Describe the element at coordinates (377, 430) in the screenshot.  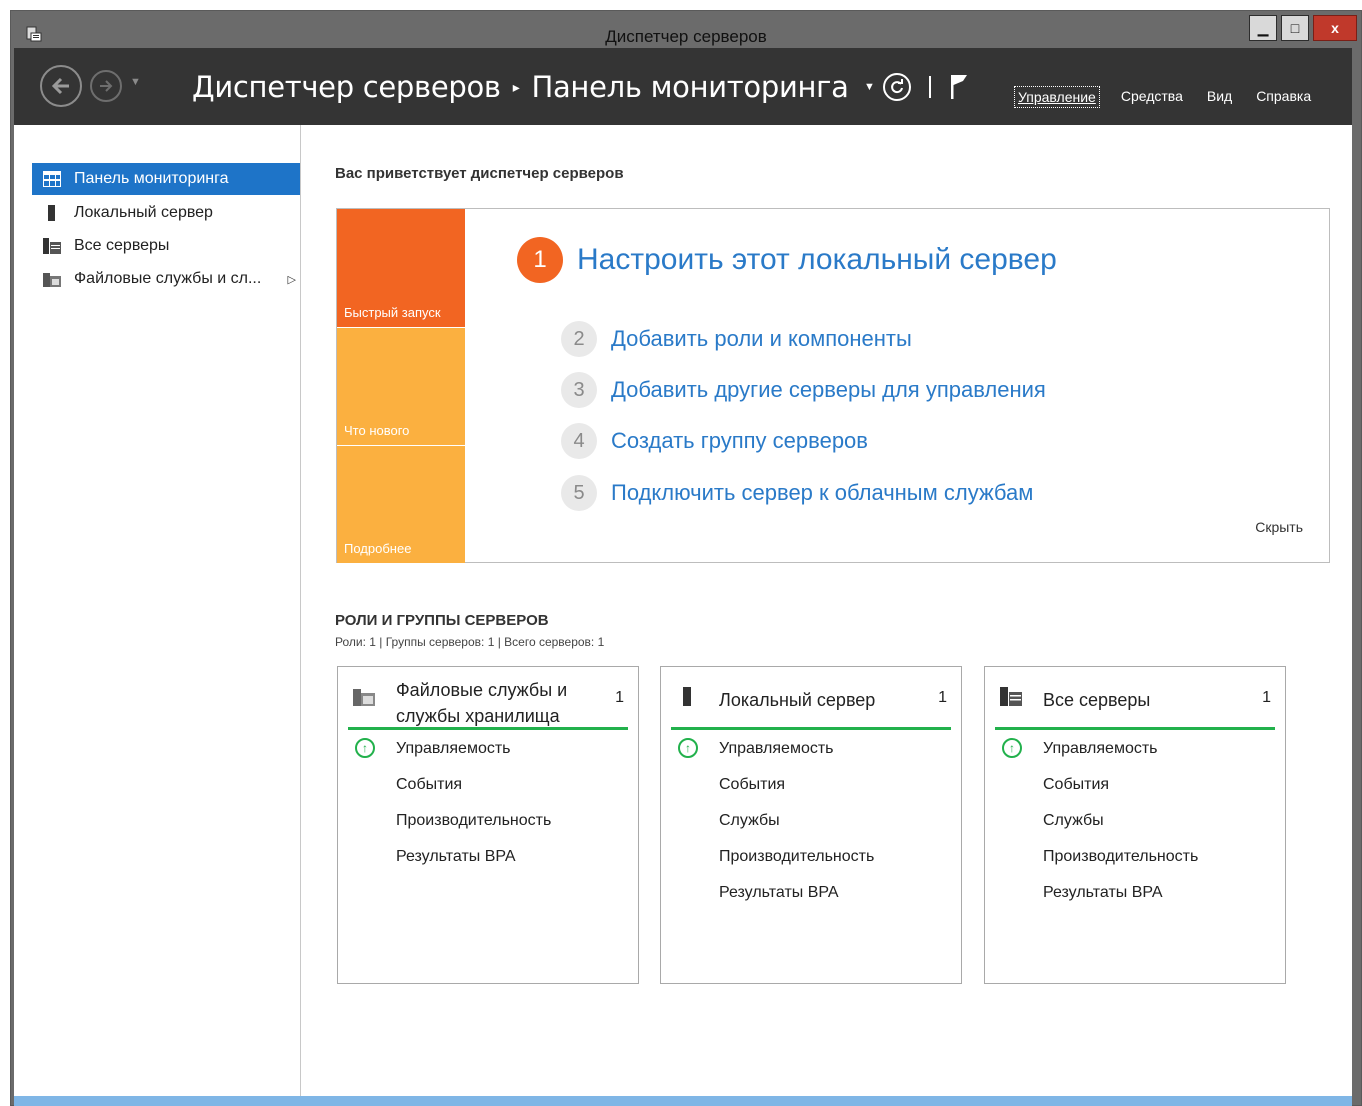
I see `tile-label: Что нового` at that location.